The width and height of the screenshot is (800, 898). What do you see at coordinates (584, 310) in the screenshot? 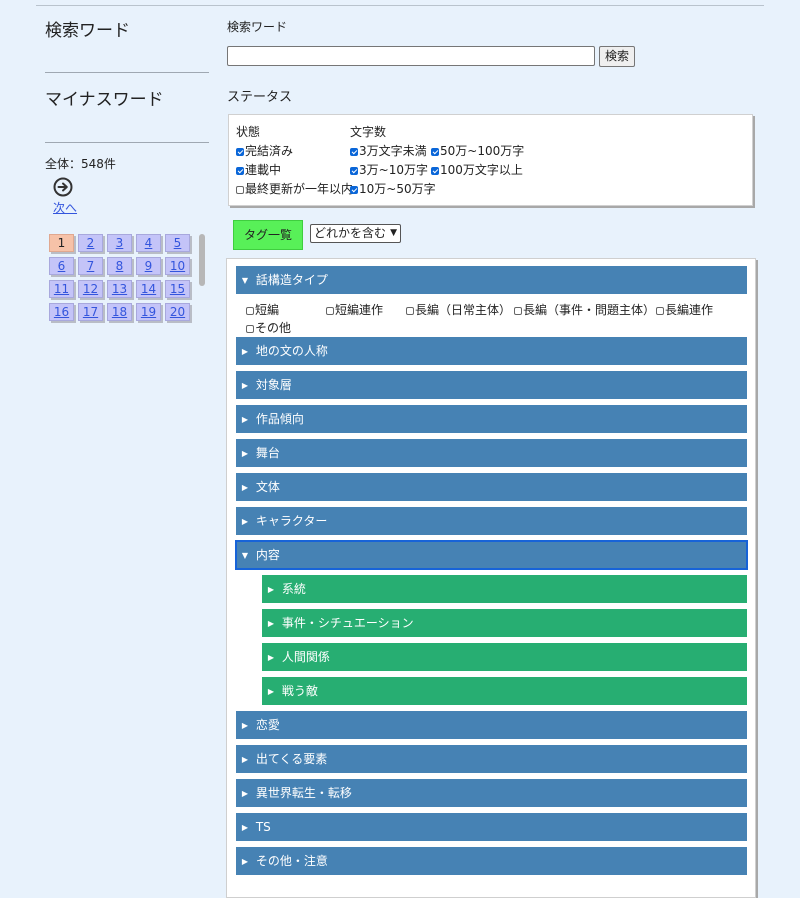
I see `tag-option: 長編（事件・問題主体）` at bounding box center [584, 310].